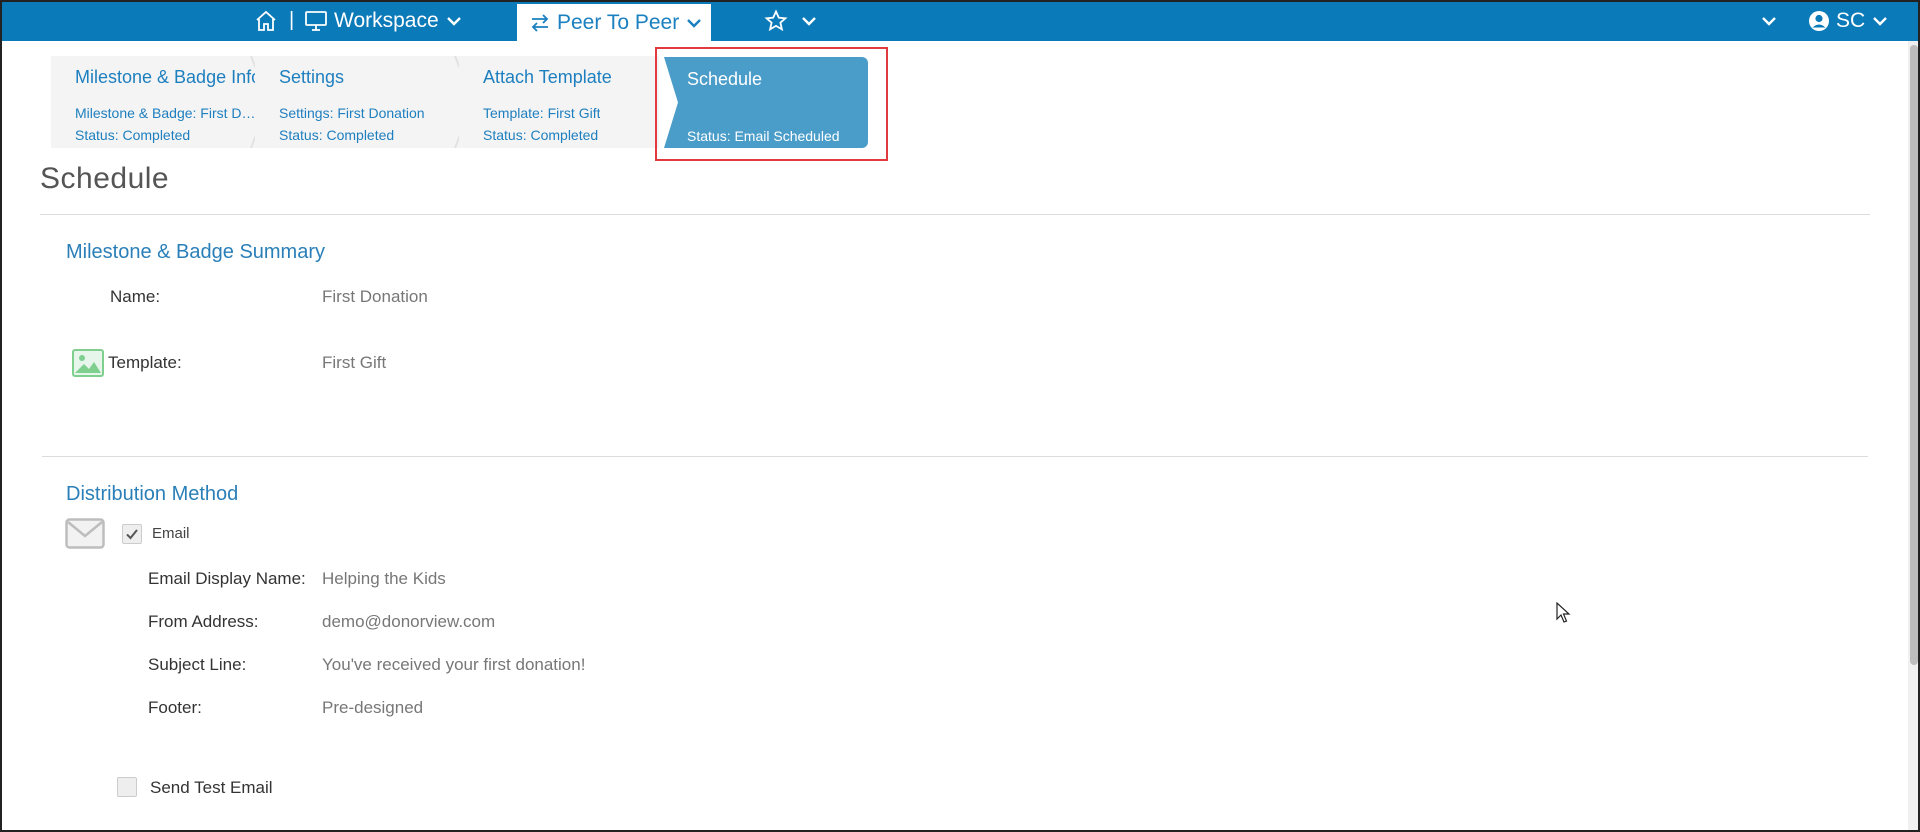 The width and height of the screenshot is (1920, 832). Describe the element at coordinates (542, 113) in the screenshot. I see `step-detail: Template: First Gift` at that location.